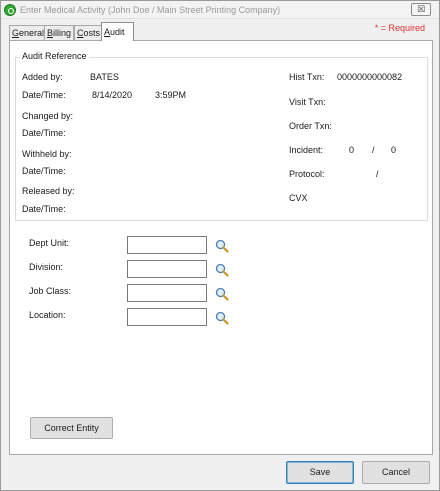 The width and height of the screenshot is (440, 491). I want to click on tab-audit: Audit, so click(117, 31).